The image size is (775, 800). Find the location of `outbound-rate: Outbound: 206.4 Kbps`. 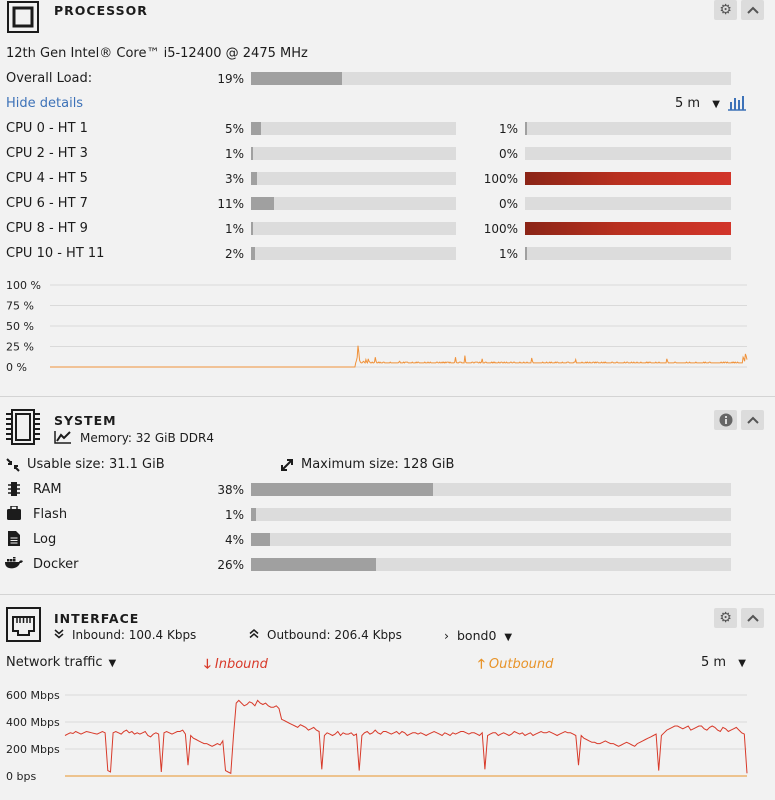

outbound-rate: Outbound: 206.4 Kbps is located at coordinates (334, 635).